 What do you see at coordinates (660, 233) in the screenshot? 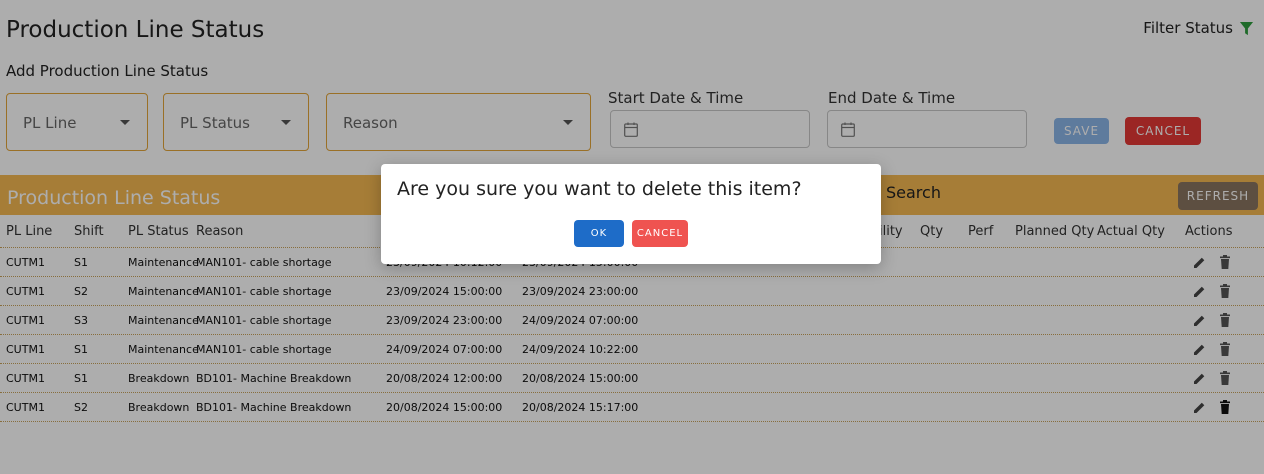
I see `dialog-cancel-button: CANCEL` at bounding box center [660, 233].